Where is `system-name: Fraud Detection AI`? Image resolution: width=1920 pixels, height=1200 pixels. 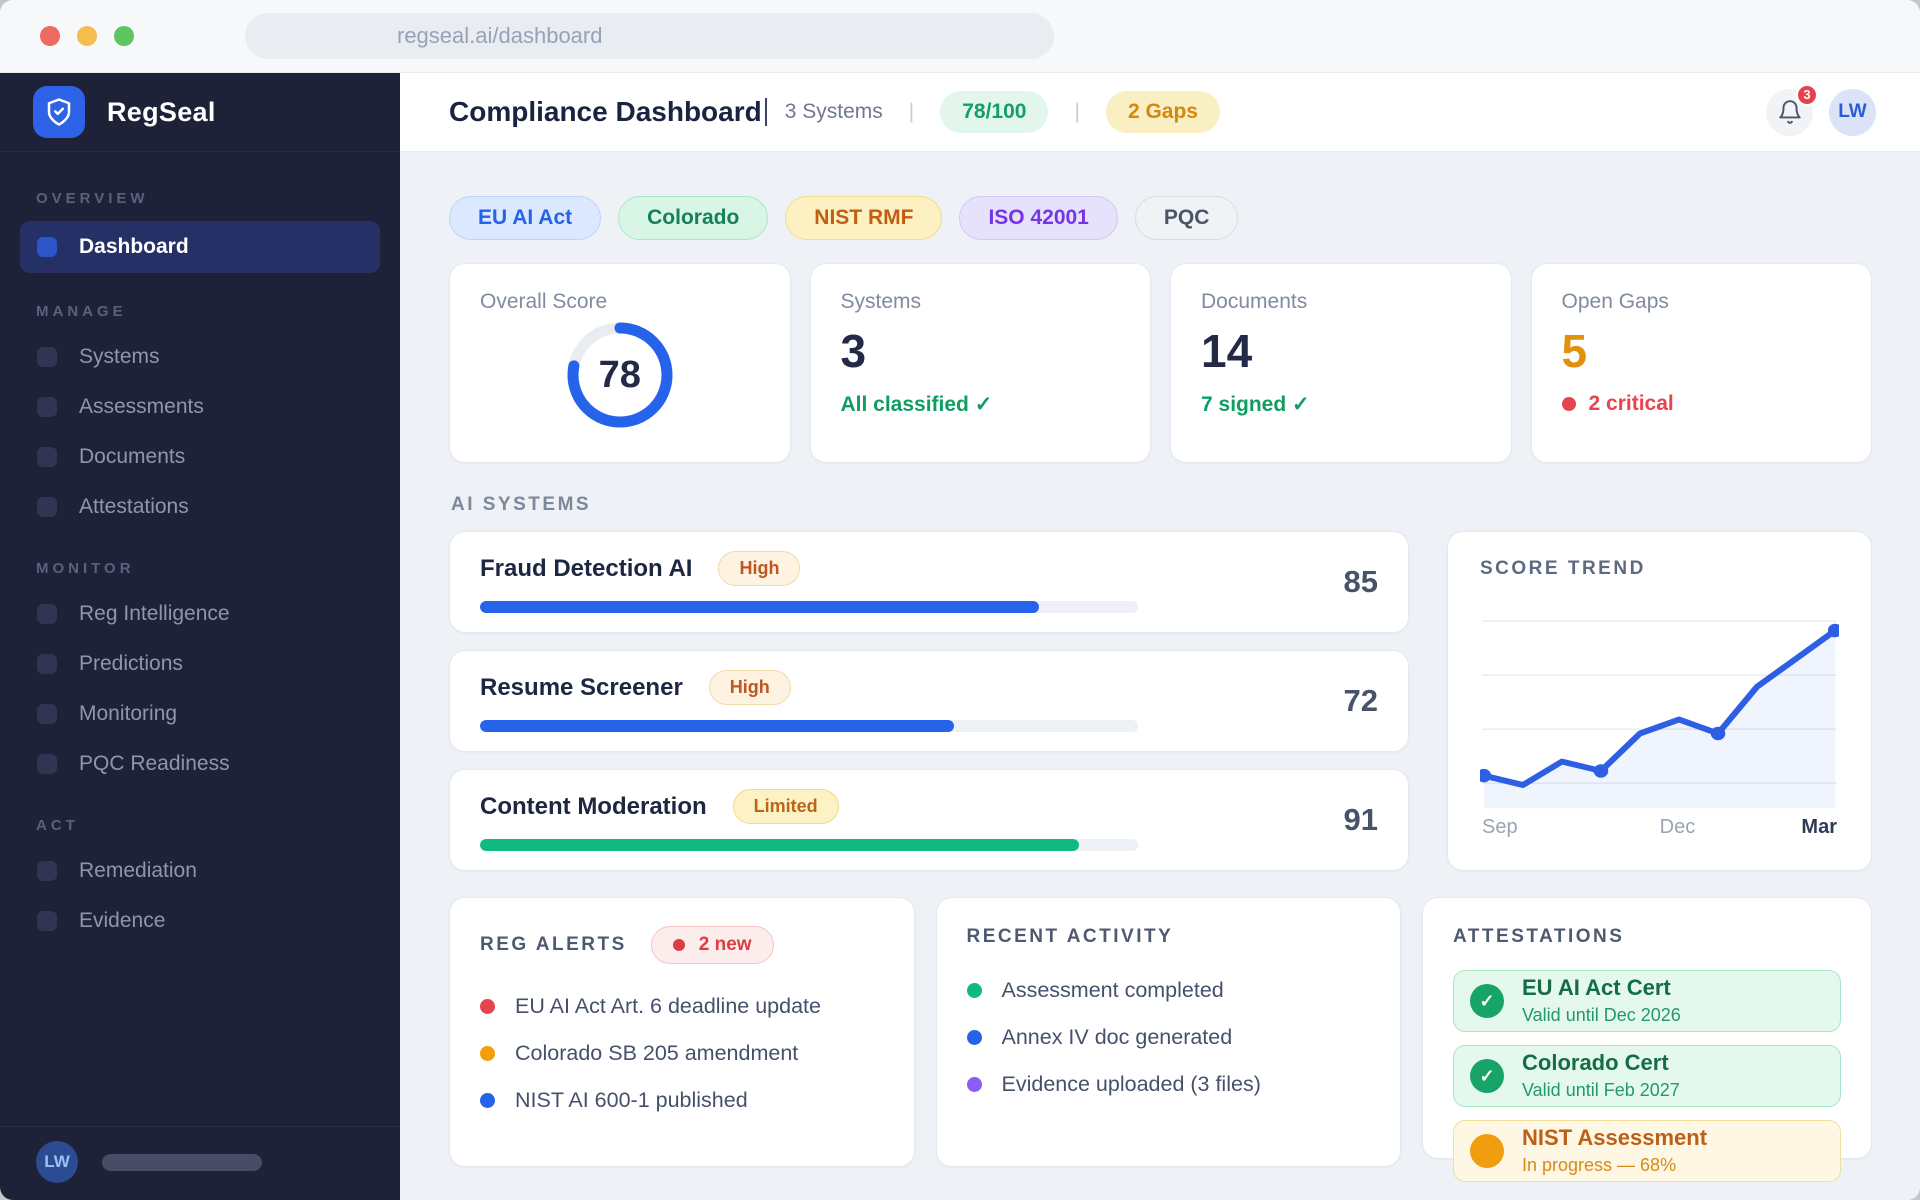
system-name: Fraud Detection AI is located at coordinates (586, 568).